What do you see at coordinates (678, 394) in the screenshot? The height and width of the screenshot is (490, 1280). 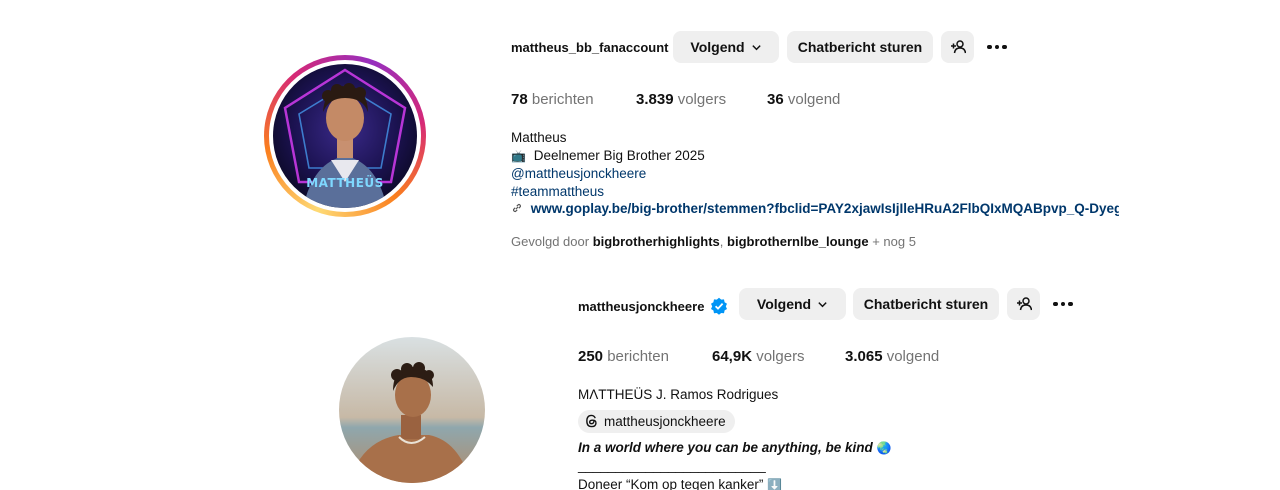 I see `bio-name: MΛTTHEÜS J. Ramos Rodrigues` at bounding box center [678, 394].